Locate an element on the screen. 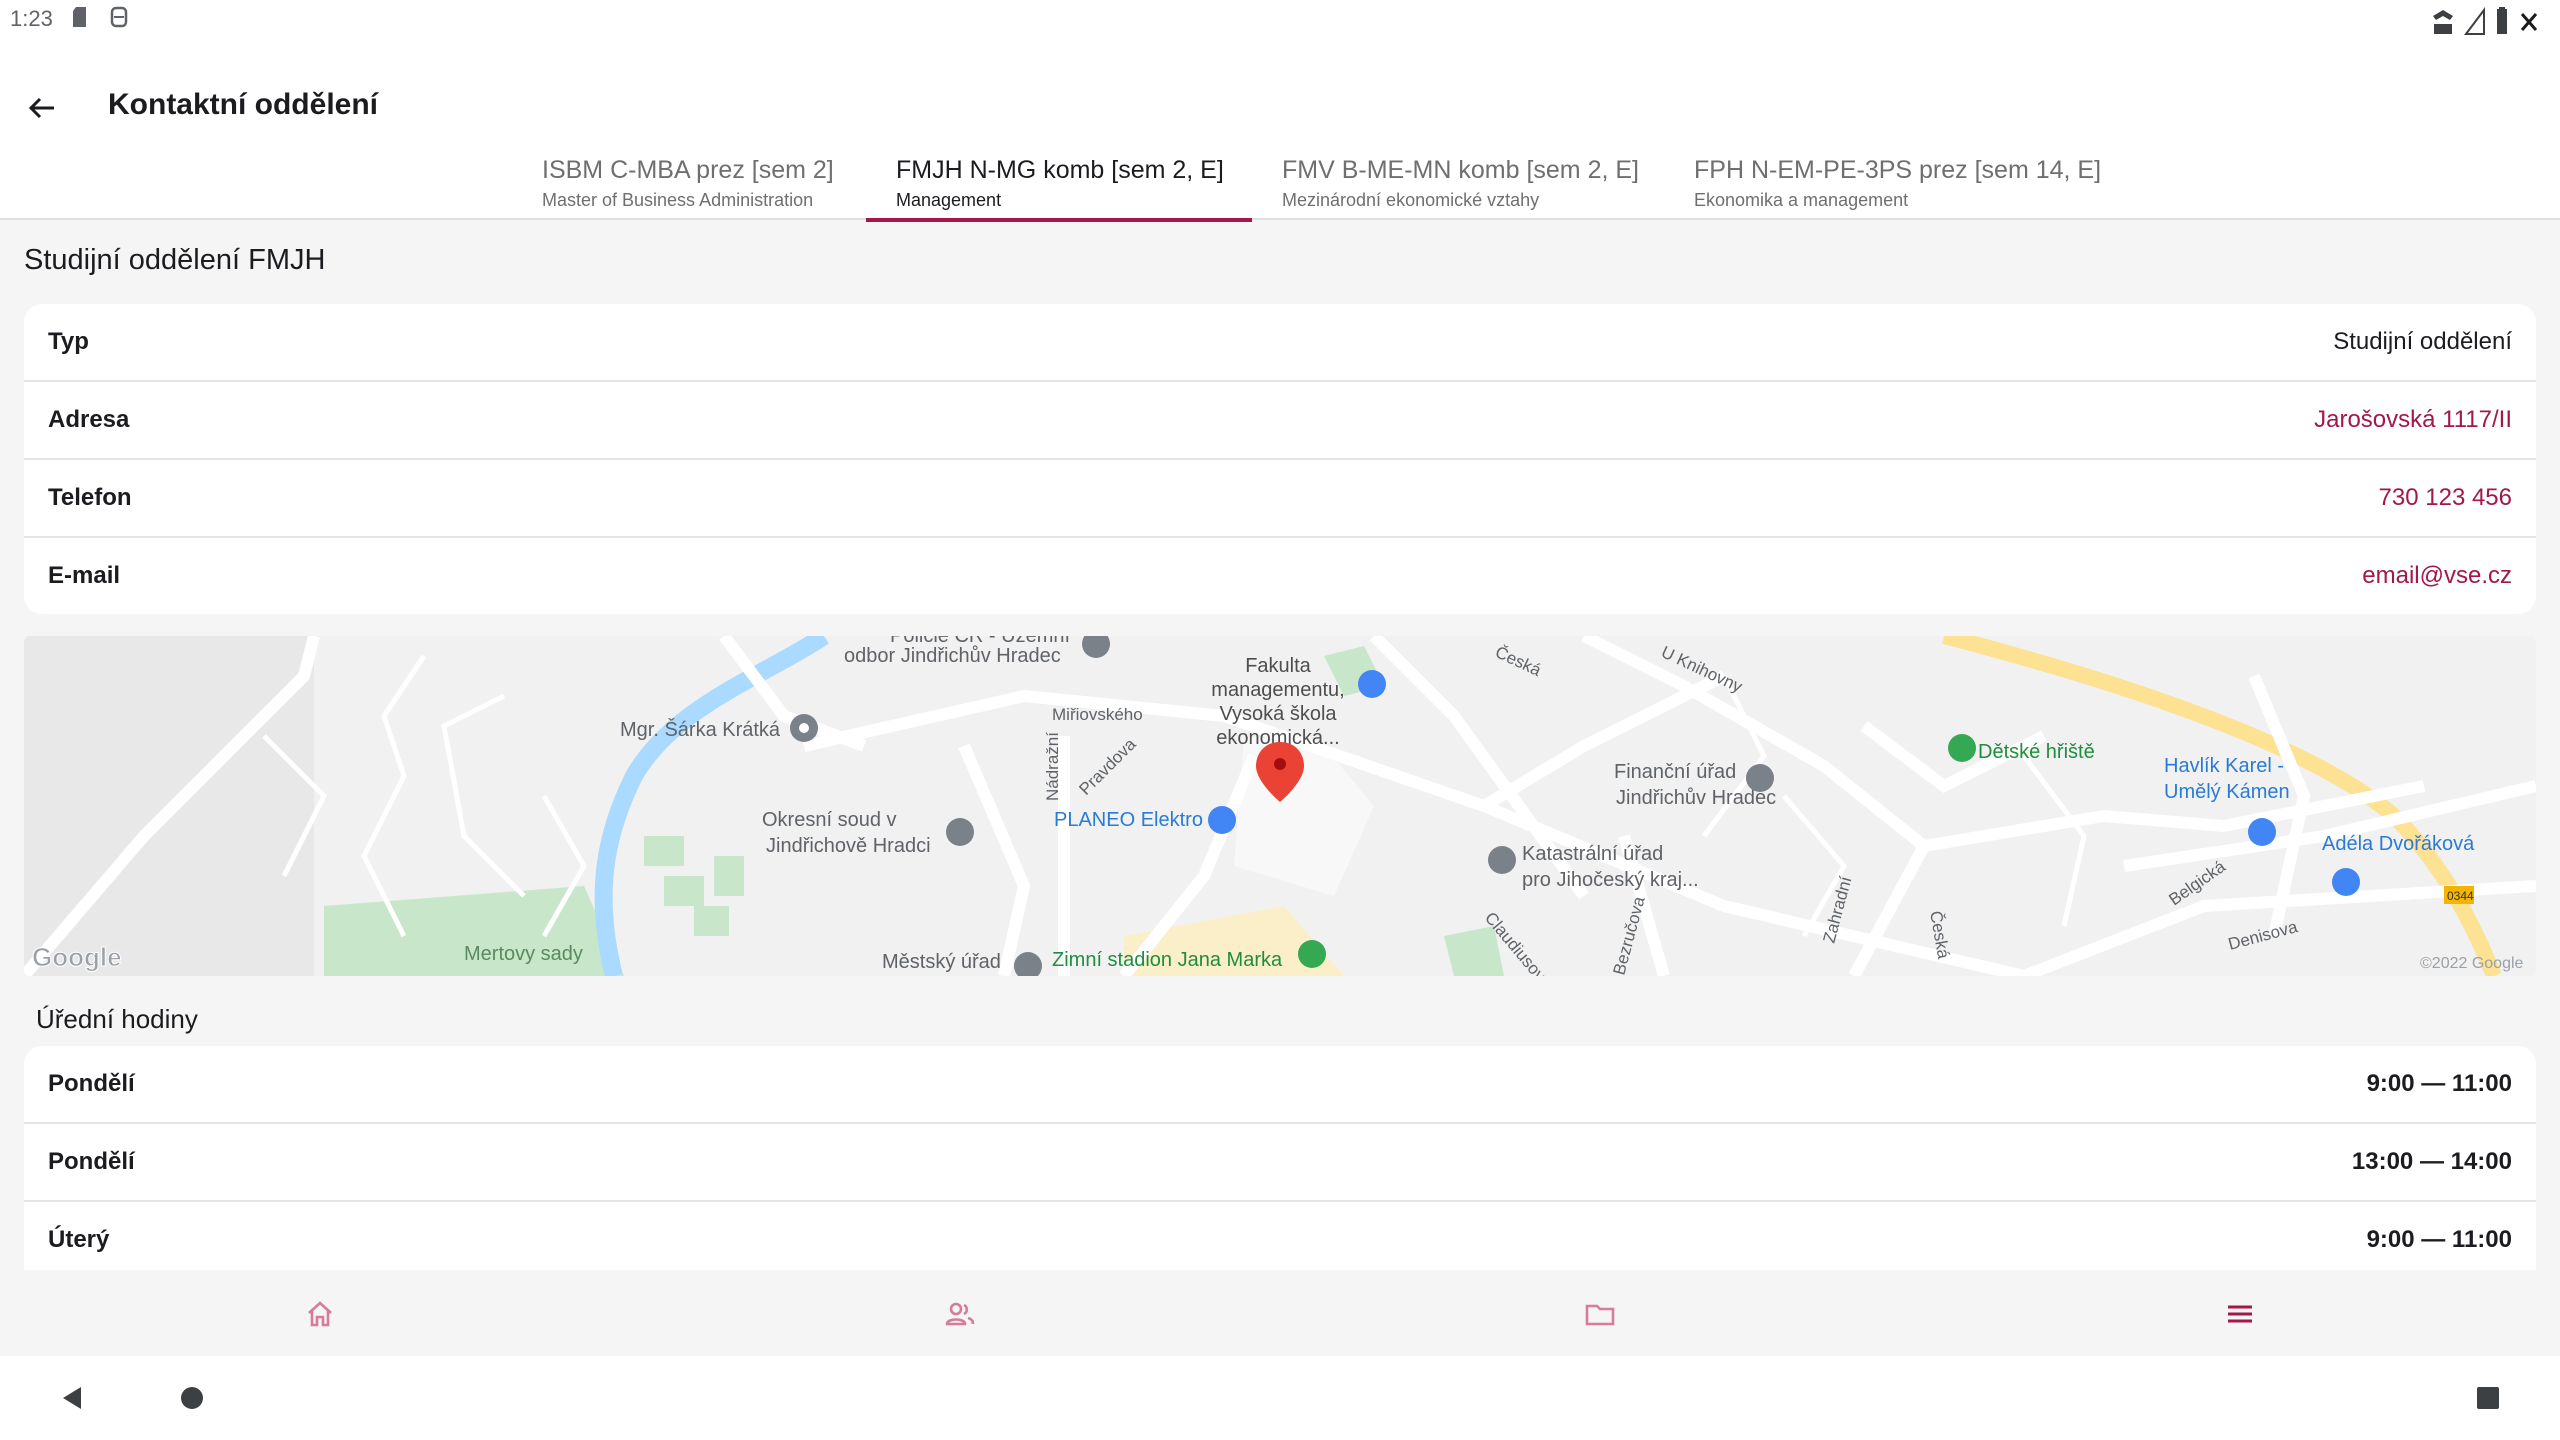  row-label: Telefon is located at coordinates (90, 497).